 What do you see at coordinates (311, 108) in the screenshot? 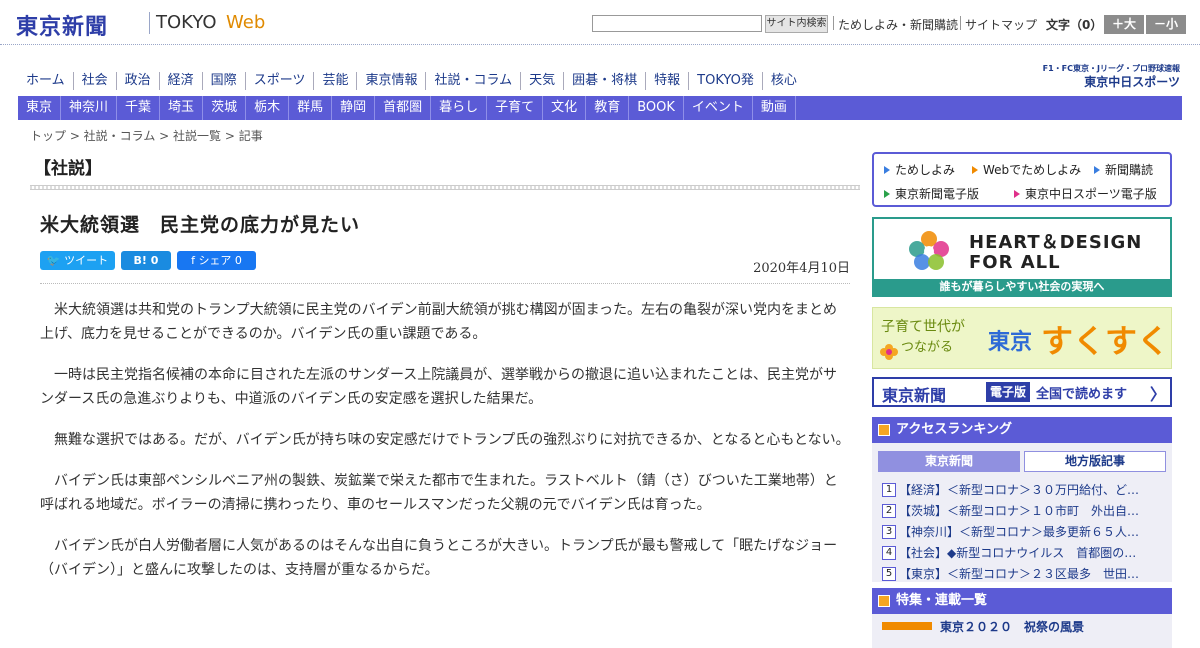
I see `local-nav-item: 群馬` at bounding box center [311, 108].